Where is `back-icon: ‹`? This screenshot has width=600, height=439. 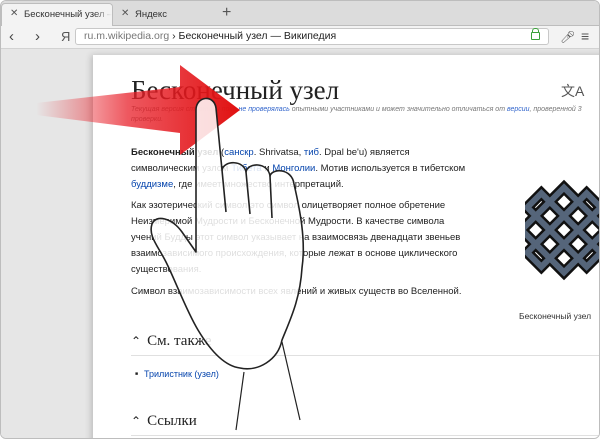
back-icon: ‹ is located at coordinates (11, 37).